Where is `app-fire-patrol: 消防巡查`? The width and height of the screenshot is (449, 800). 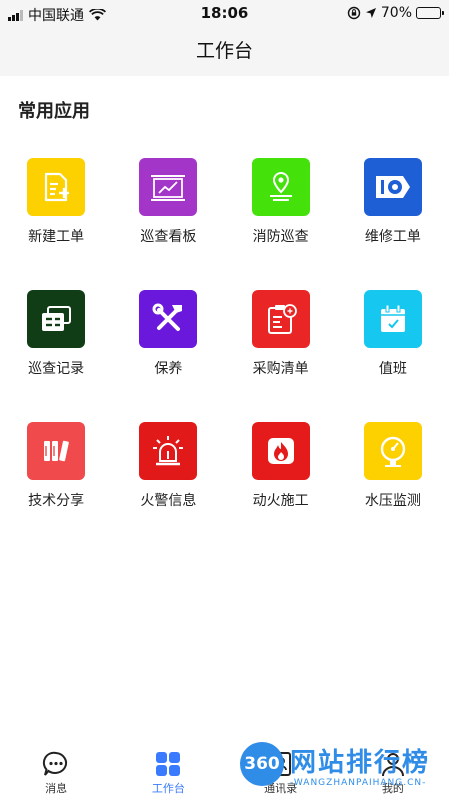 app-fire-patrol: 消防巡查 is located at coordinates (281, 224).